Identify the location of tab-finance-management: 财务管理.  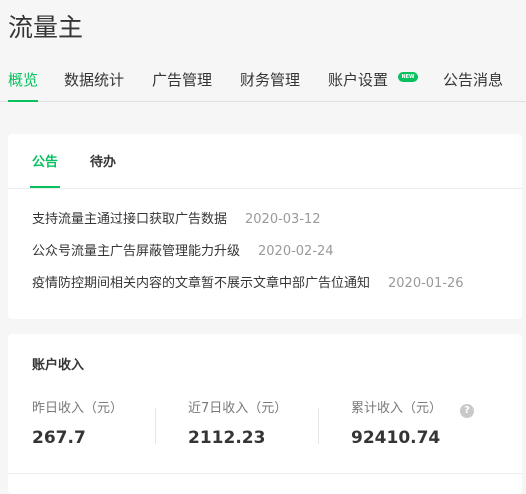
(270, 80).